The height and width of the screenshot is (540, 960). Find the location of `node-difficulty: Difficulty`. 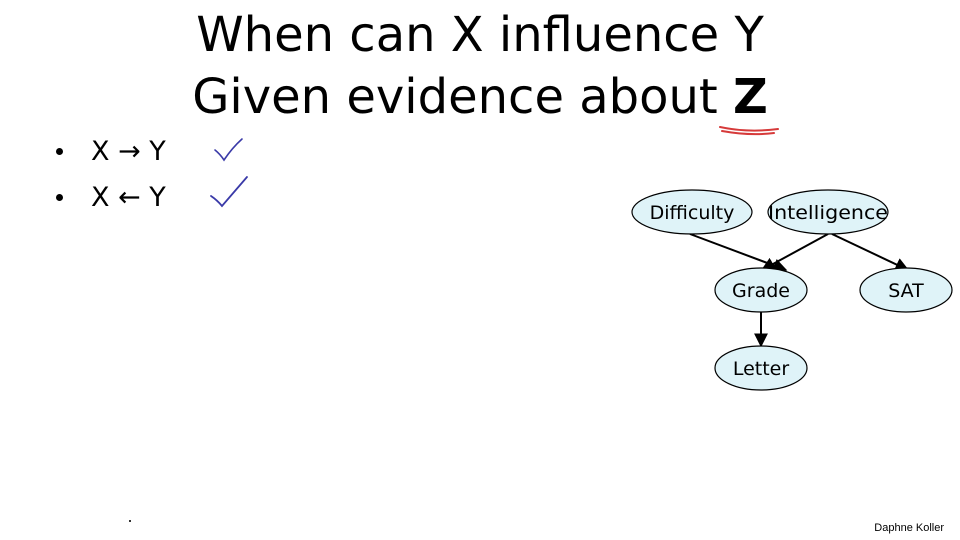

node-difficulty: Difficulty is located at coordinates (692, 212).